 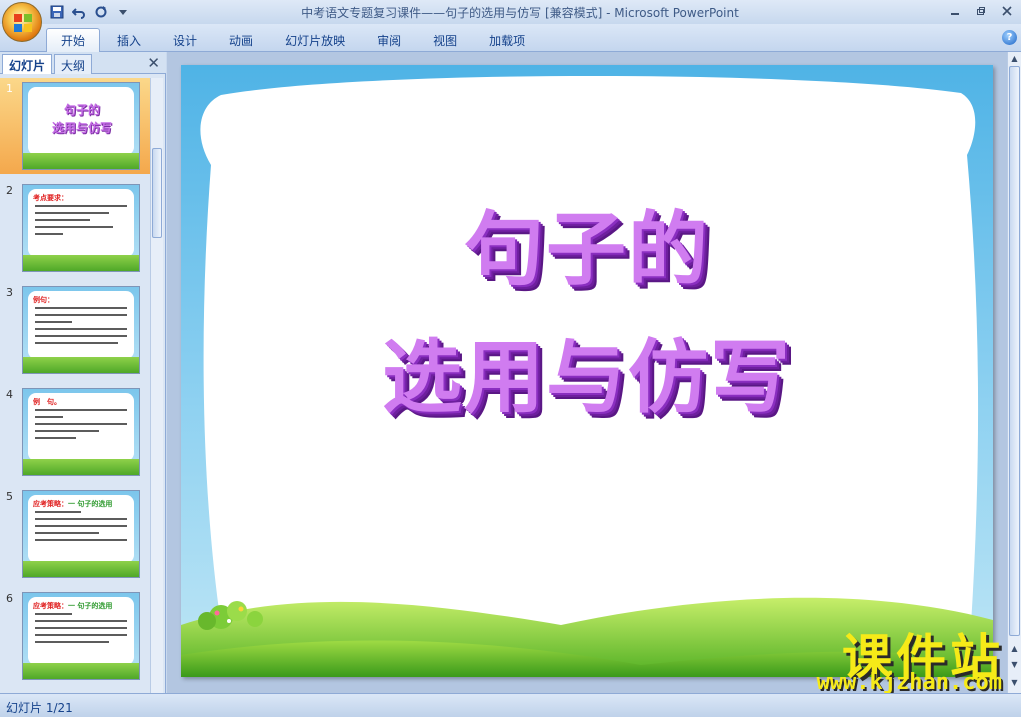 I want to click on panel-tab-slides: 幻灯片, so click(x=27, y=64).